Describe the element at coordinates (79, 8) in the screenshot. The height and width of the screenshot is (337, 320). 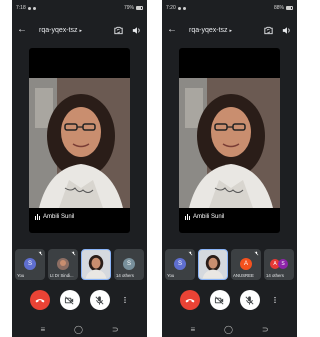
I see `status-bar: 7:18 79%` at that location.